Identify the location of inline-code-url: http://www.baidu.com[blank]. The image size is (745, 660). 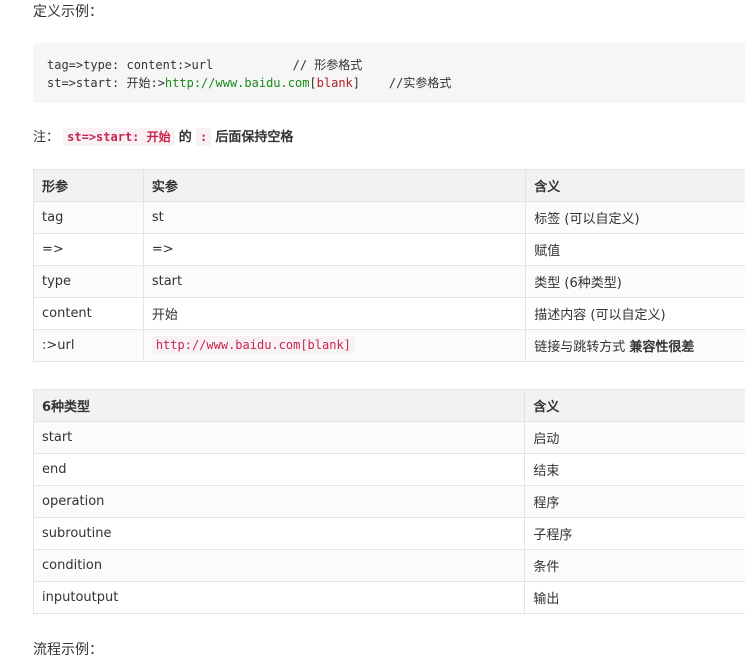
(253, 345).